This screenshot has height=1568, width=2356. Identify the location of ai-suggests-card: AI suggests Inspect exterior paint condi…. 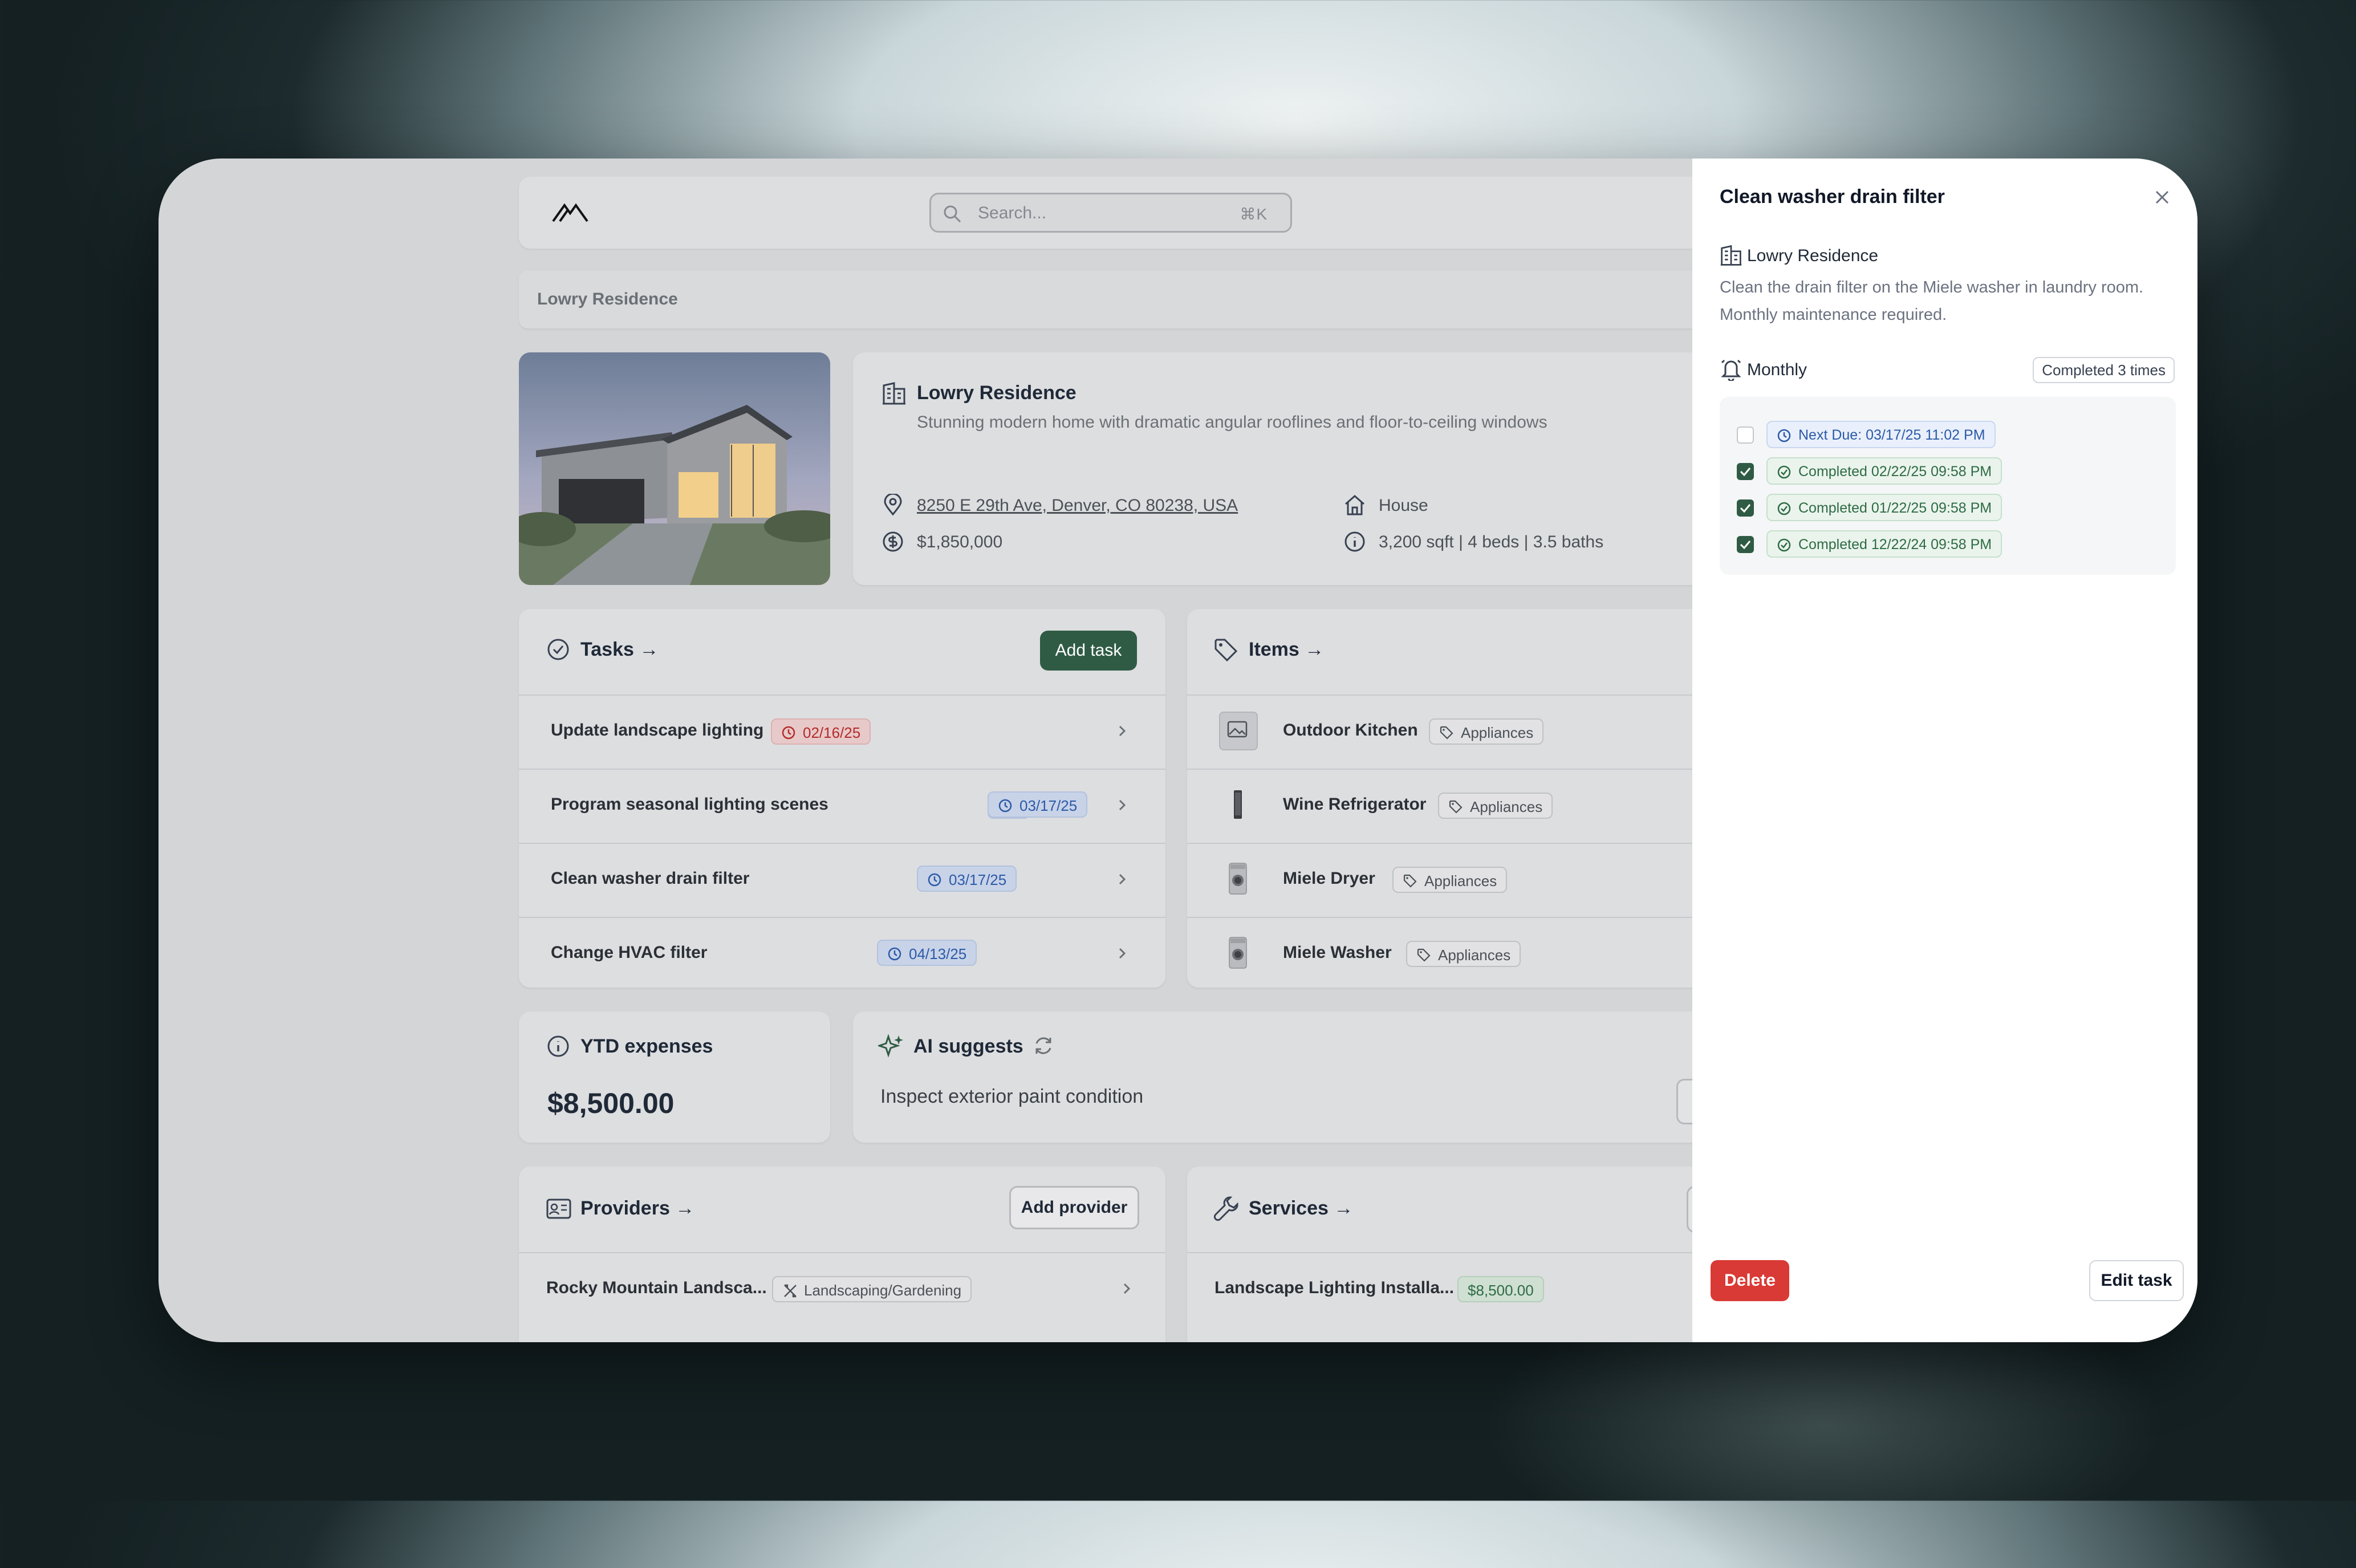
(1272, 1078).